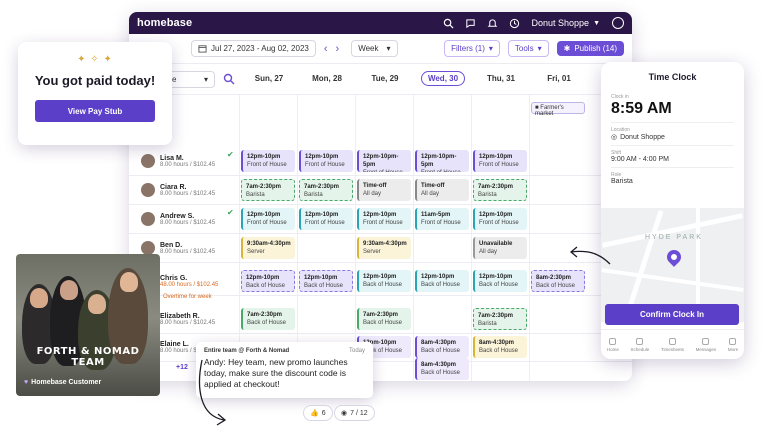 This screenshot has width=768, height=434. I want to click on message-header: Entire team @ Forth & Nomad Today, so click(284, 351).